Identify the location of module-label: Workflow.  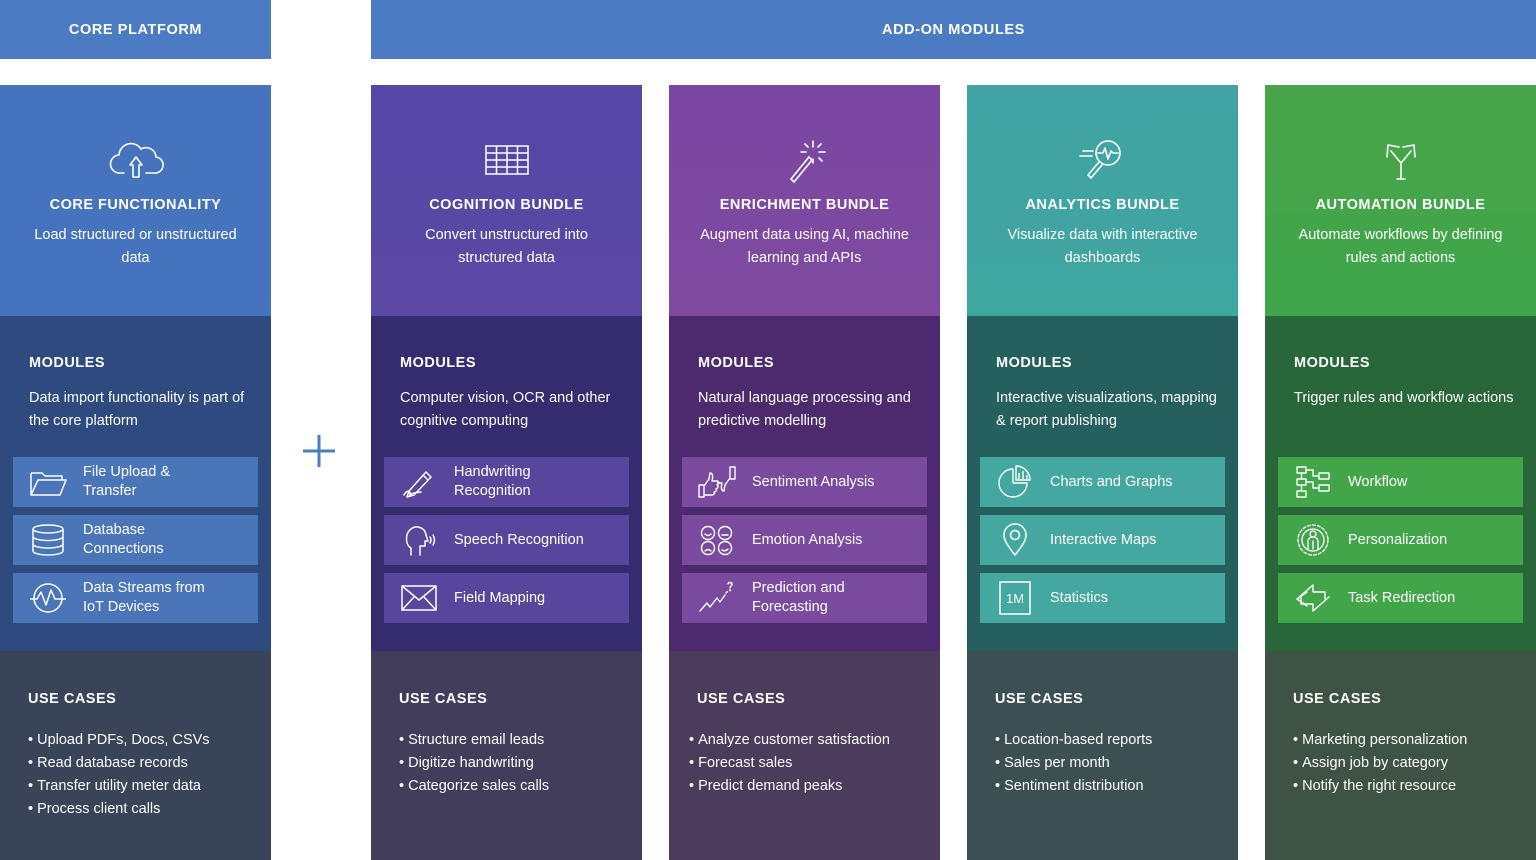
(1378, 481).